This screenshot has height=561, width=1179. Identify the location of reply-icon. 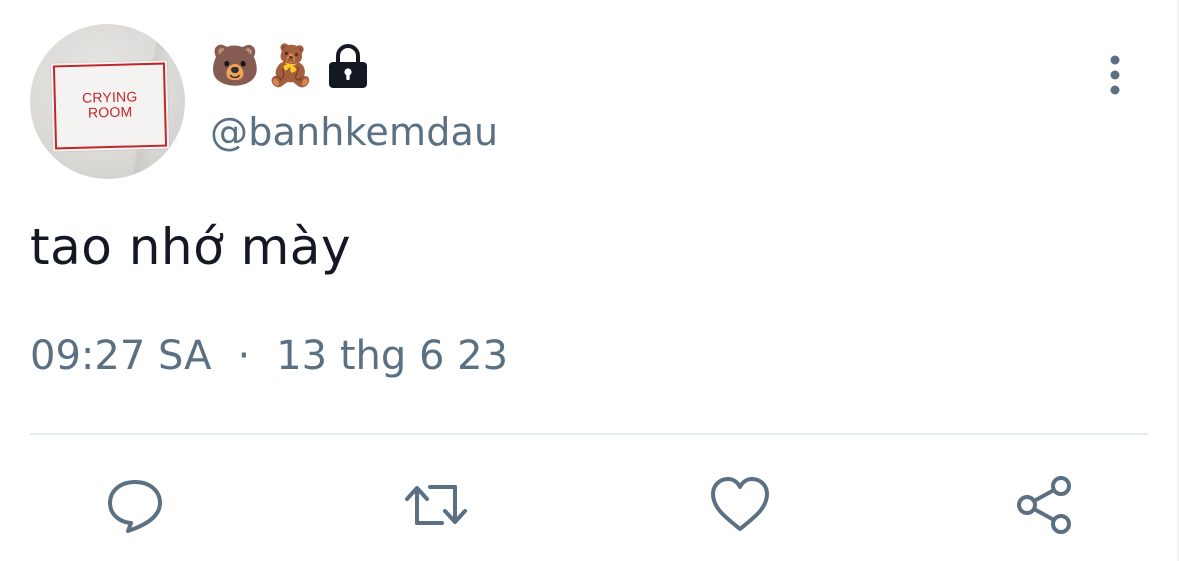
(135, 506).